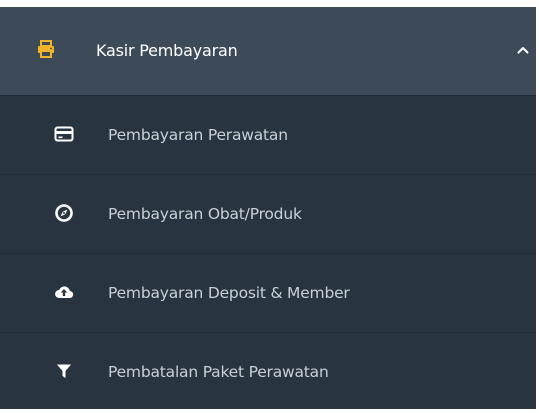  Describe the element at coordinates (218, 372) in the screenshot. I see `menu-item-label: Pembatalan Paket Perawatan` at that location.